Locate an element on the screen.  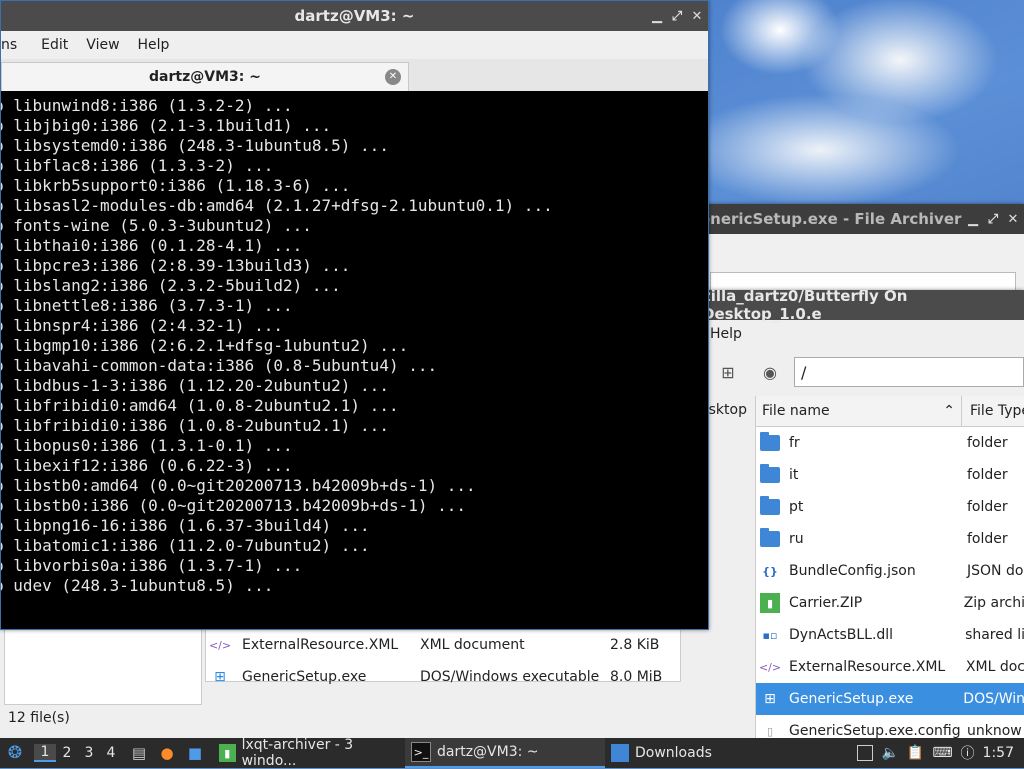
path-input: / is located at coordinates (909, 372).